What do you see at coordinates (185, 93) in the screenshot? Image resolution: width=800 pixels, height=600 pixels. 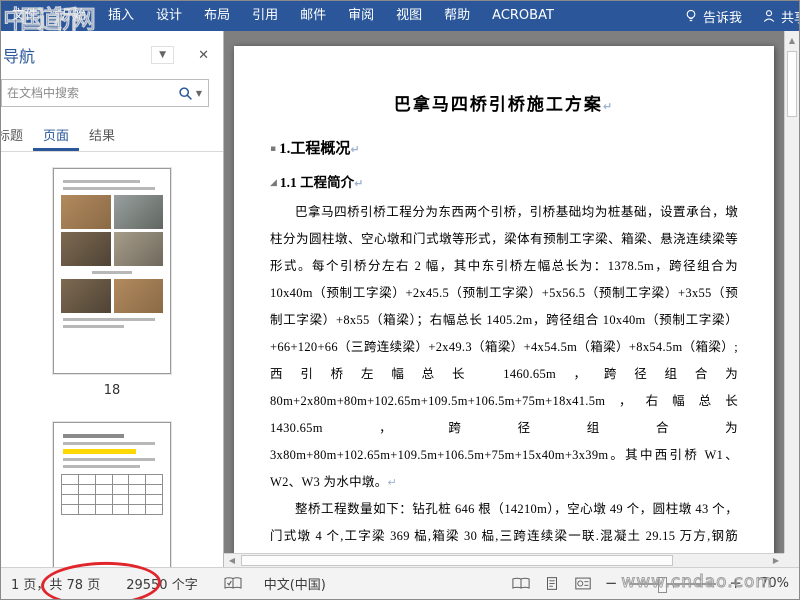 I see `search-icon` at bounding box center [185, 93].